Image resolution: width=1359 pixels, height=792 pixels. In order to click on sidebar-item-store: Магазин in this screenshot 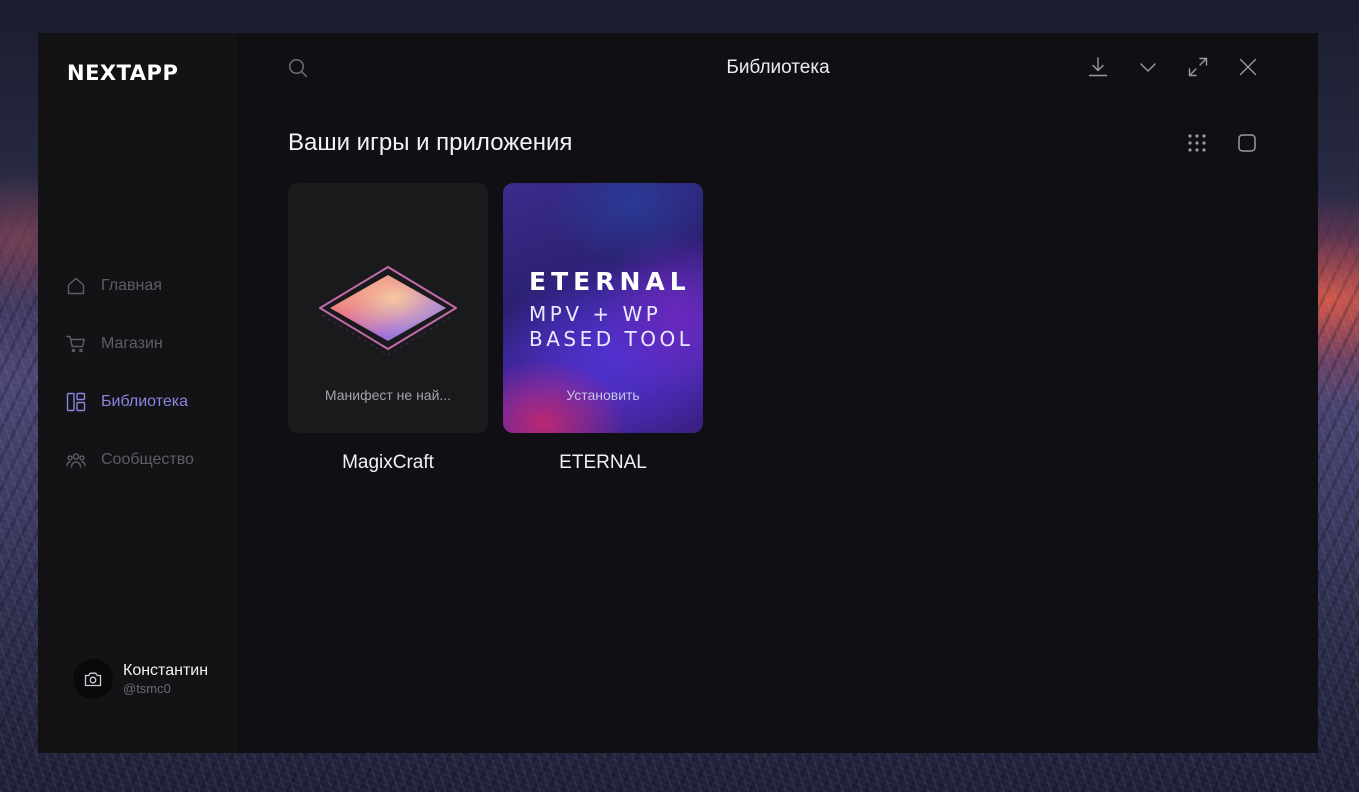, I will do `click(151, 344)`.